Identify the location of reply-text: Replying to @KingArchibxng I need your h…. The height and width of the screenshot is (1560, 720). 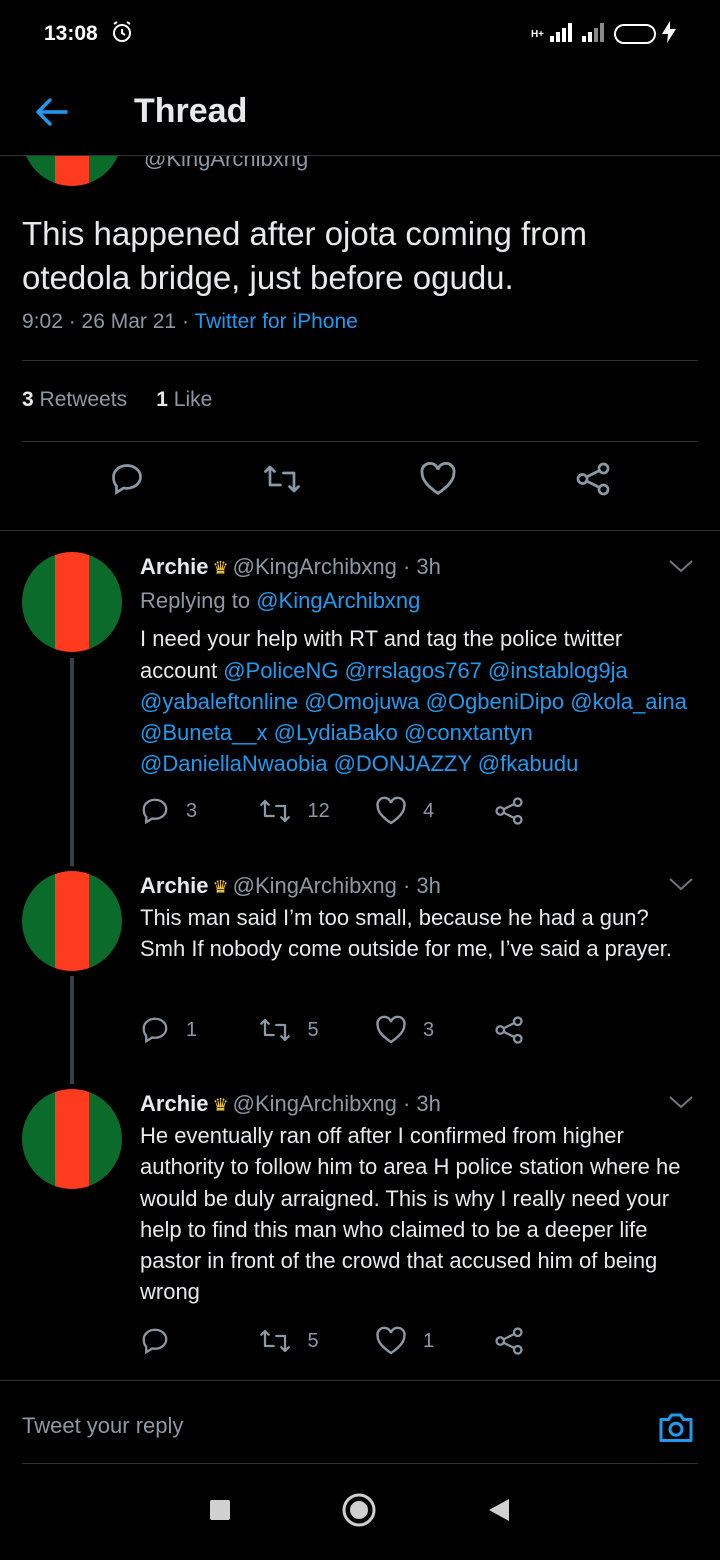
(420, 682).